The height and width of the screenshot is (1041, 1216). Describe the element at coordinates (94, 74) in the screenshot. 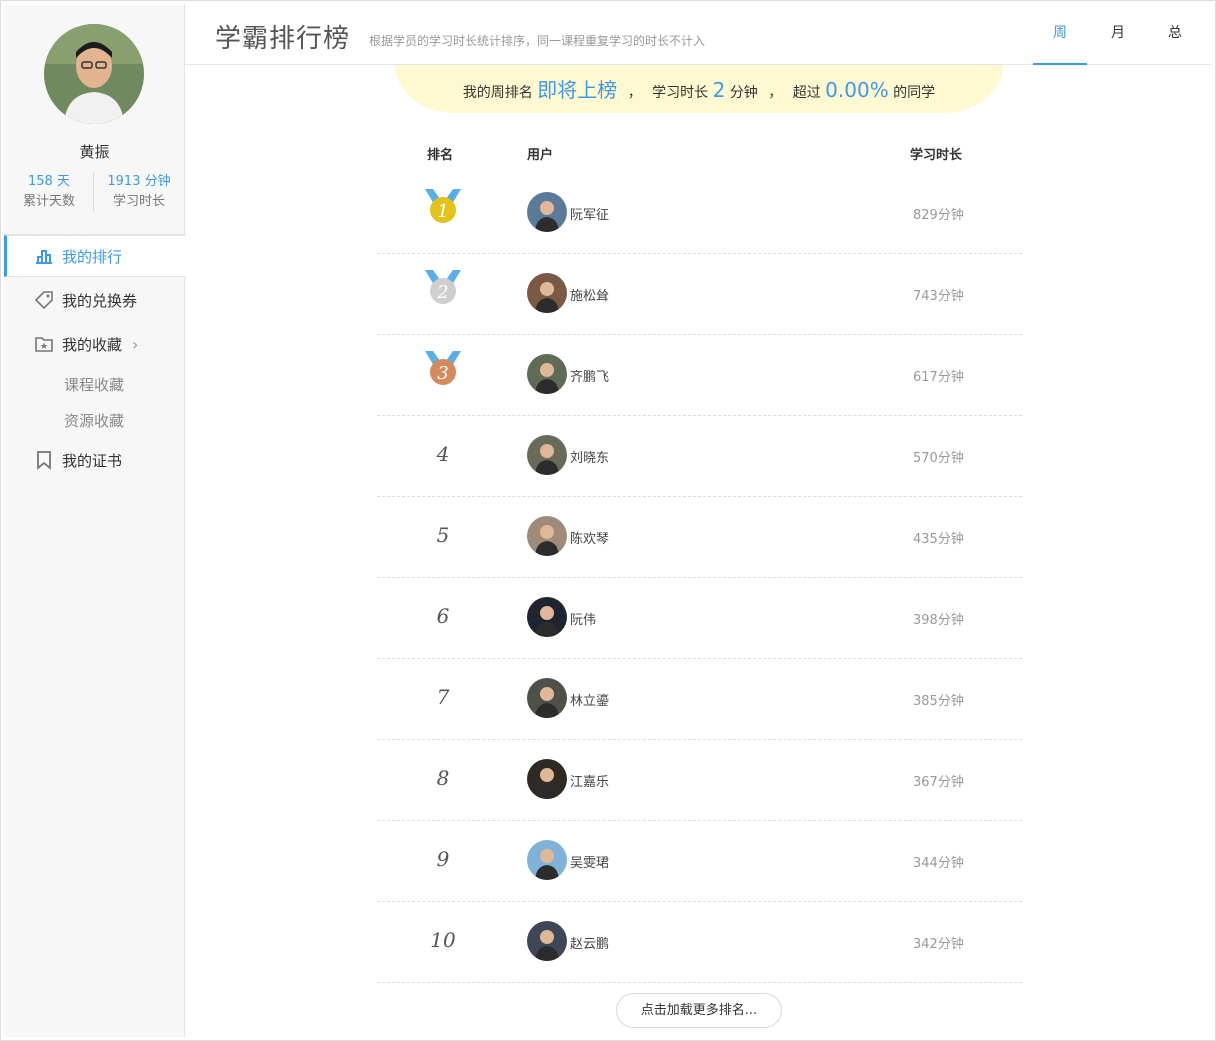

I see `profile-avatar` at that location.